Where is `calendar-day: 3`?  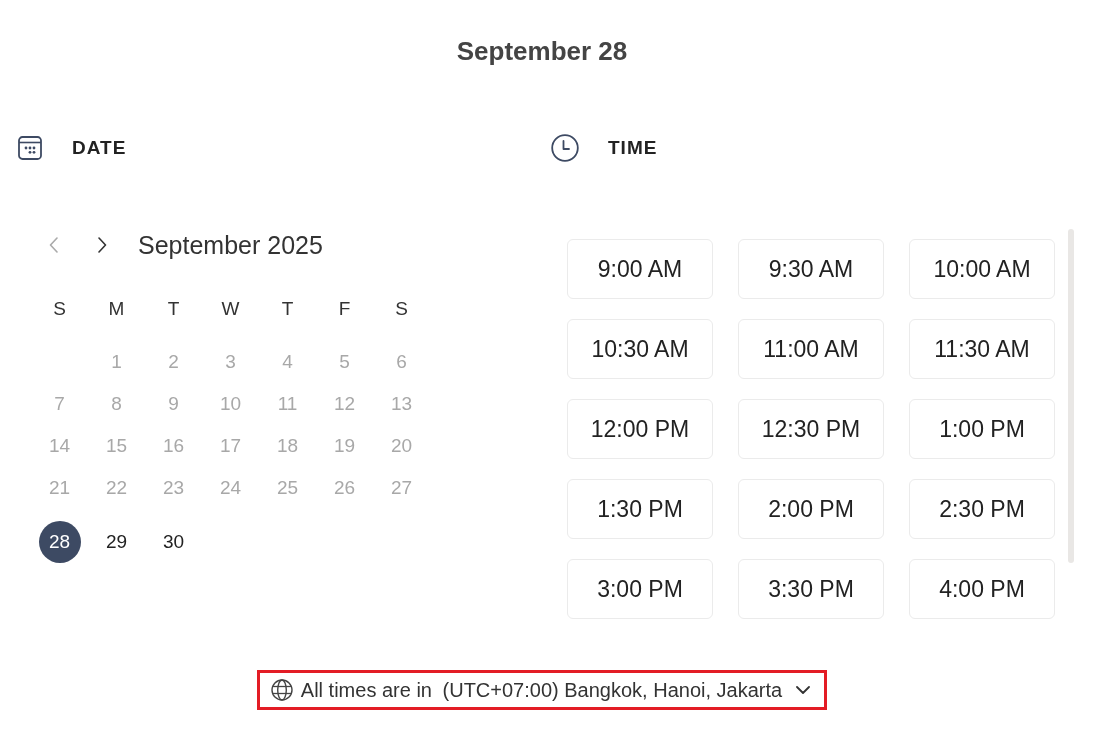 calendar-day: 3 is located at coordinates (230, 362).